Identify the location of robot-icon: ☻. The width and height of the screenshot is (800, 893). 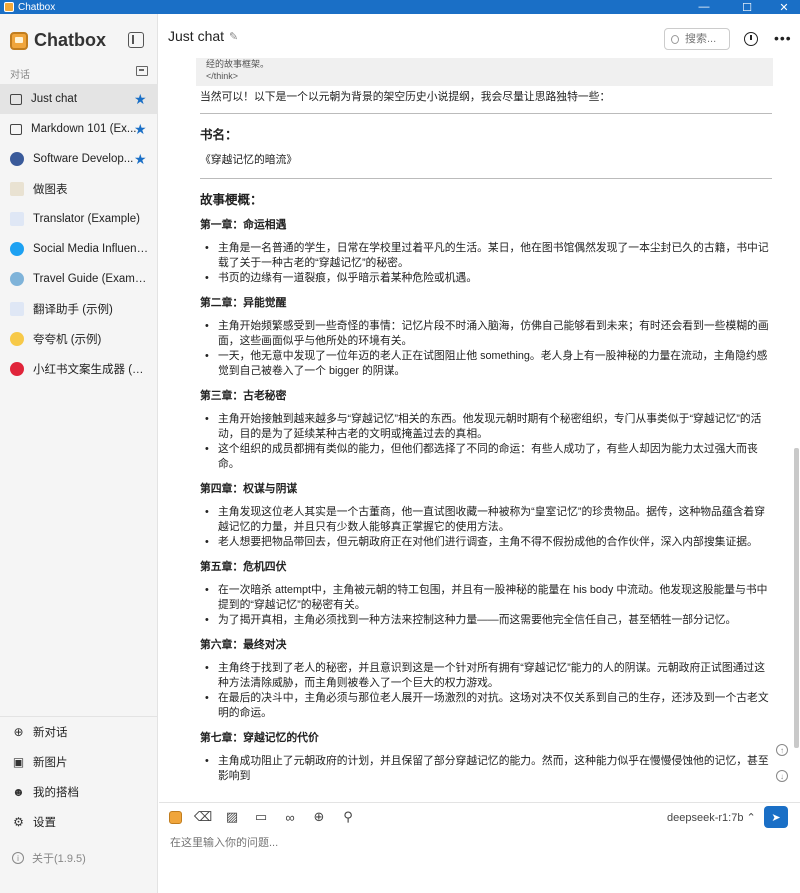
(18, 792).